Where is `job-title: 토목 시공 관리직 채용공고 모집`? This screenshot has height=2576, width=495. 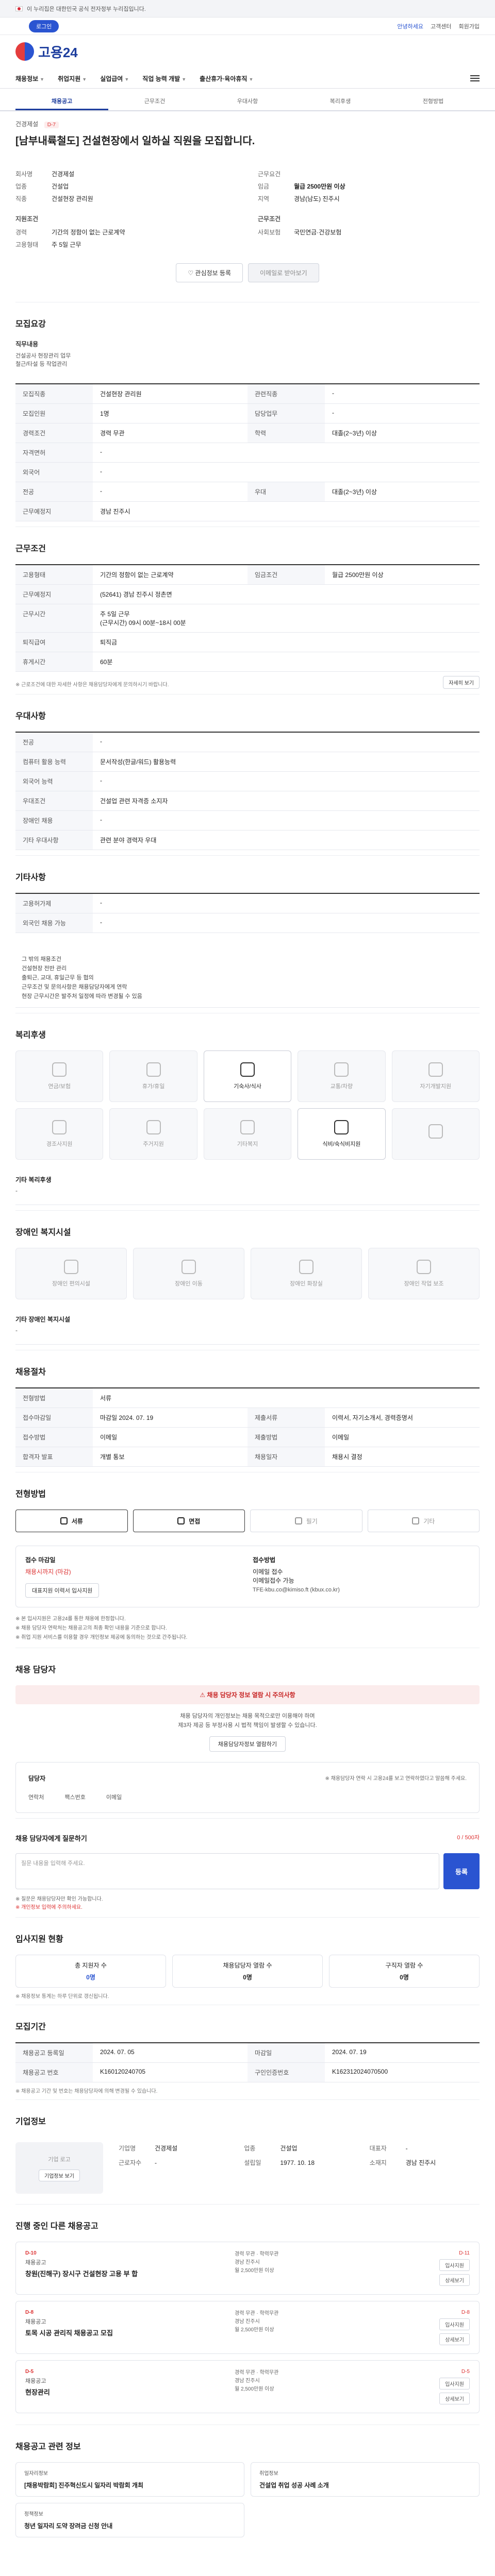 job-title: 토목 시공 관리직 채용공고 모집 is located at coordinates (102, 2333).